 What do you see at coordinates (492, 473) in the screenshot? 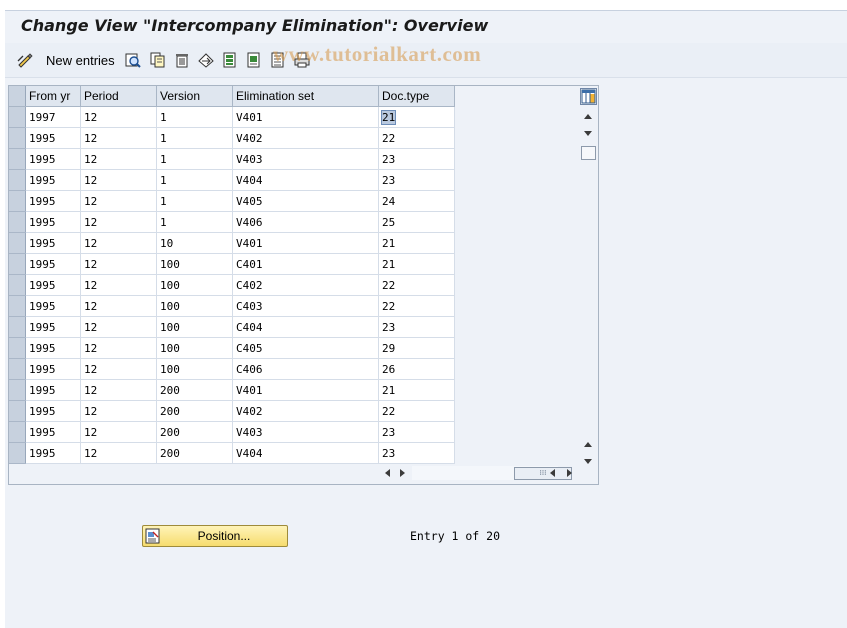
I see `horizontal-scroll-track: ⁞⁞⁞` at bounding box center [492, 473].